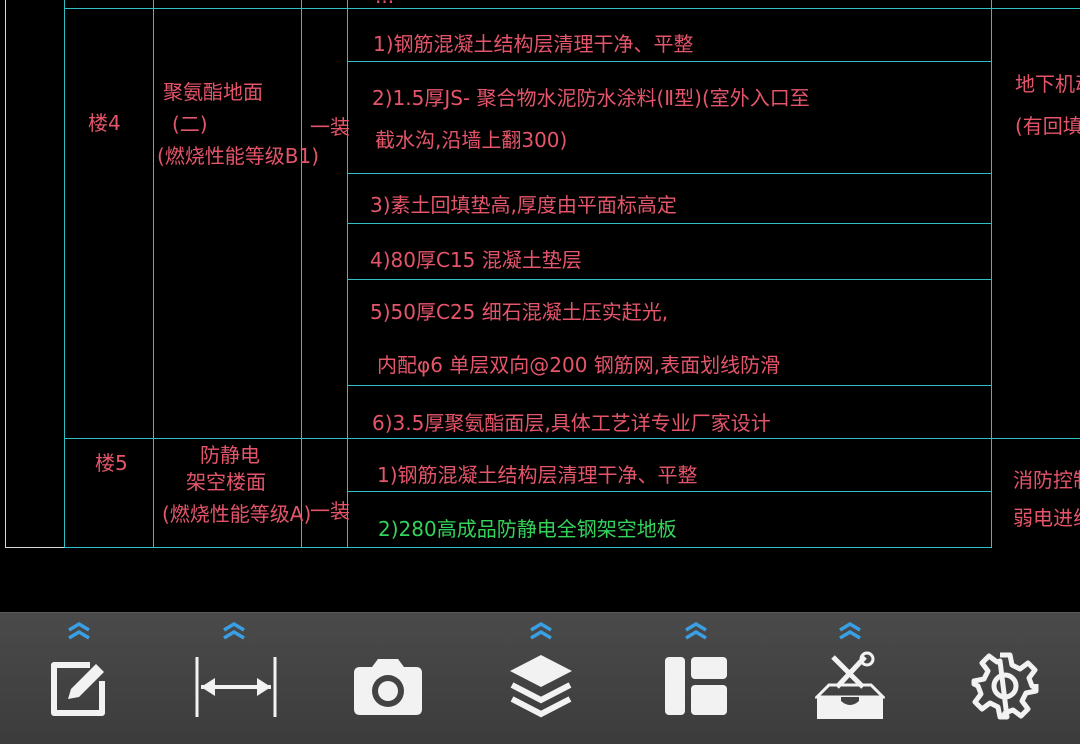  Describe the element at coordinates (591, 98) in the screenshot. I see `construction-step: 2)1.5厚JS- 聚合物水泥防水涂料(Ⅱ型)(室外入口至` at that location.